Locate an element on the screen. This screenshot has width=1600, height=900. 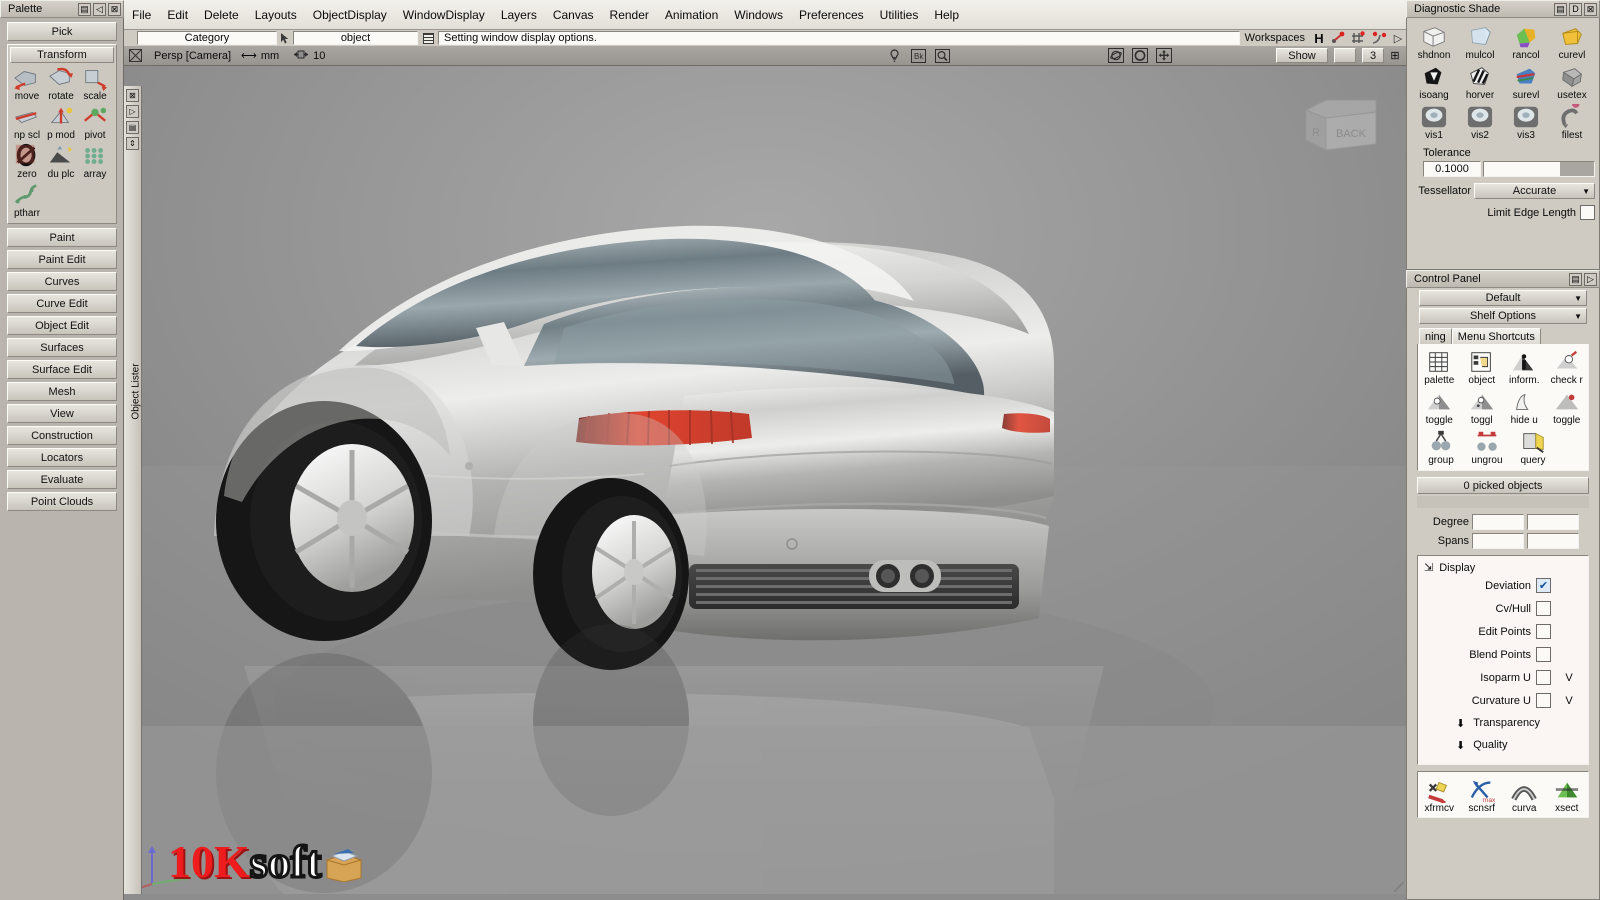
menu-utilities: Utilities is located at coordinates (899, 15).